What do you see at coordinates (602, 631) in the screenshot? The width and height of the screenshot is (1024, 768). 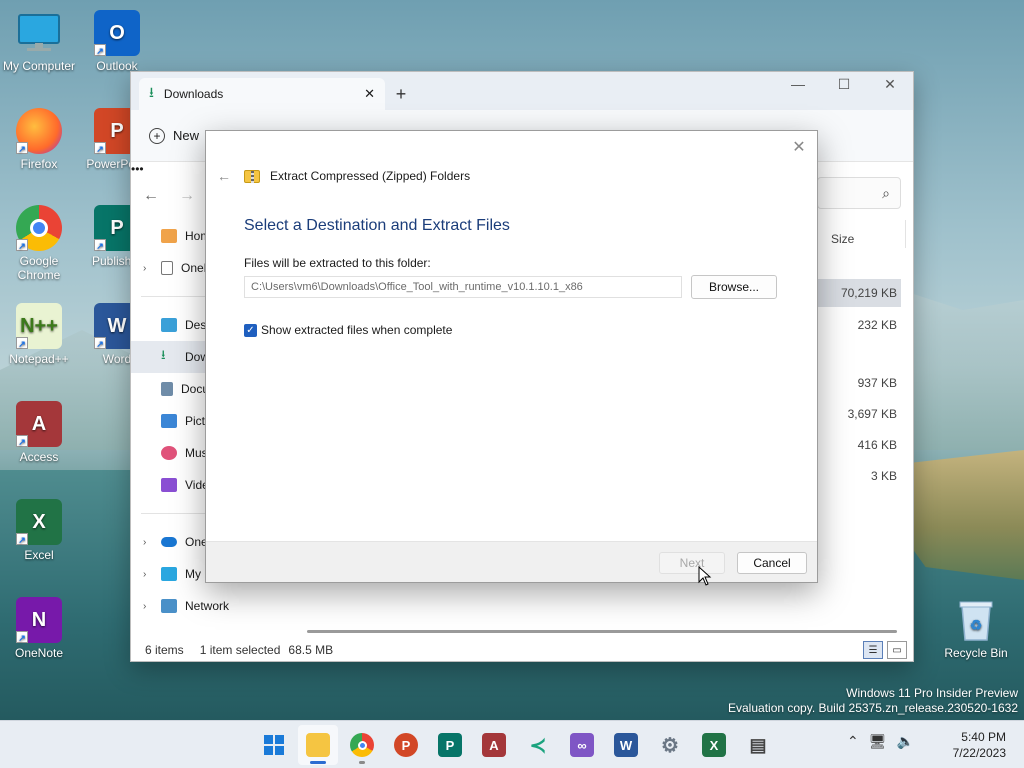 I see `horizontal-scrollbar` at bounding box center [602, 631].